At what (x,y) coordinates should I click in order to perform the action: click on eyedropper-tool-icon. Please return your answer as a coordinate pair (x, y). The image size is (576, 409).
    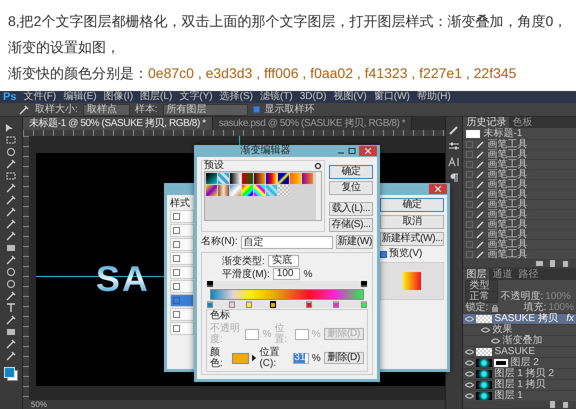
    Looking at the image, I should click on (10, 188).